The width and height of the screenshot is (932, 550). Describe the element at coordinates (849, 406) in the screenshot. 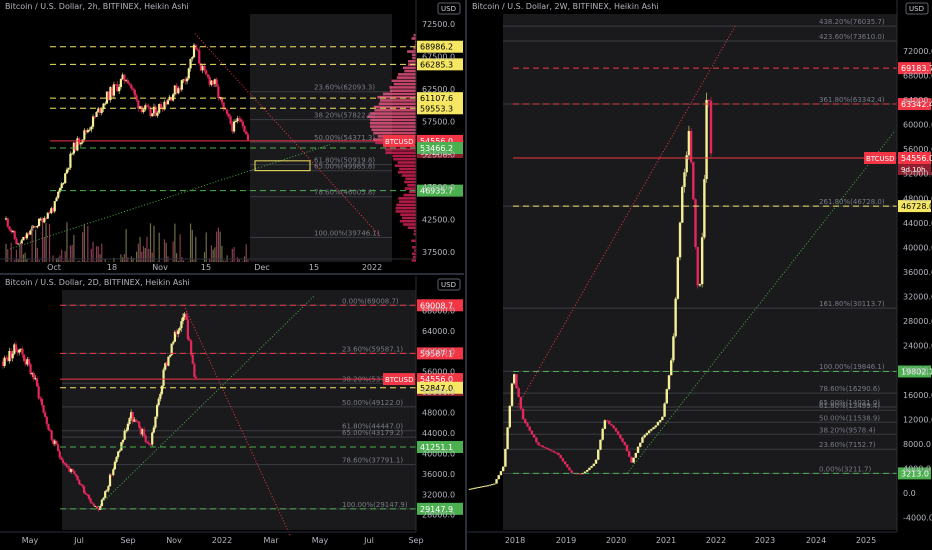

I see `fib-level-label: 61.80%(13499.4)` at that location.